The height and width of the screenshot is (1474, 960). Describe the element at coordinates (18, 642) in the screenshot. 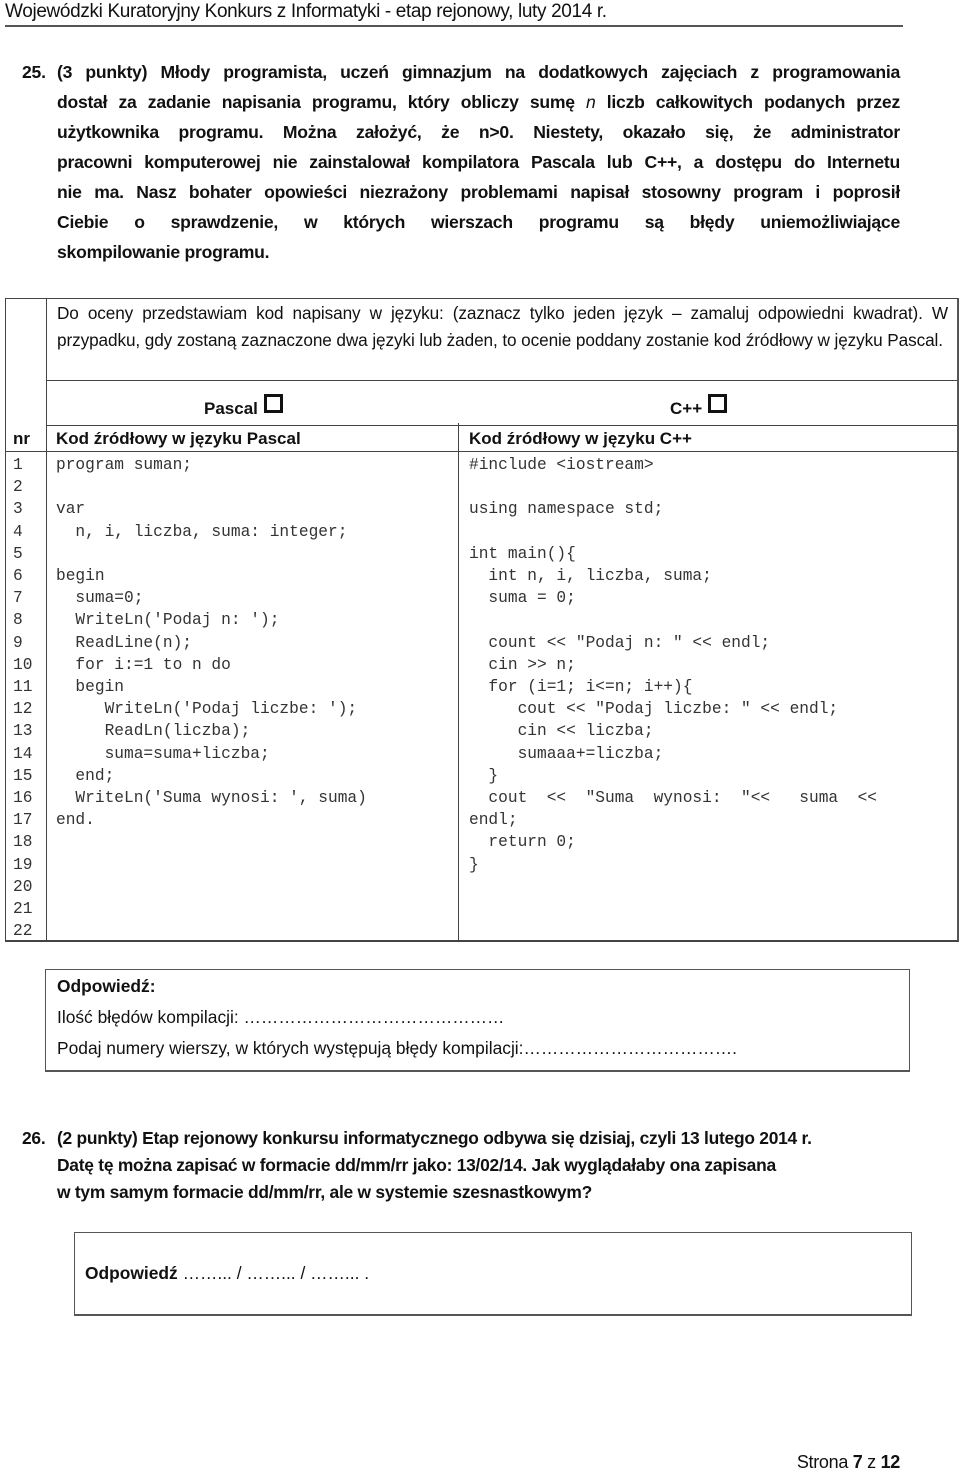

I see `line-number: 9` at that location.